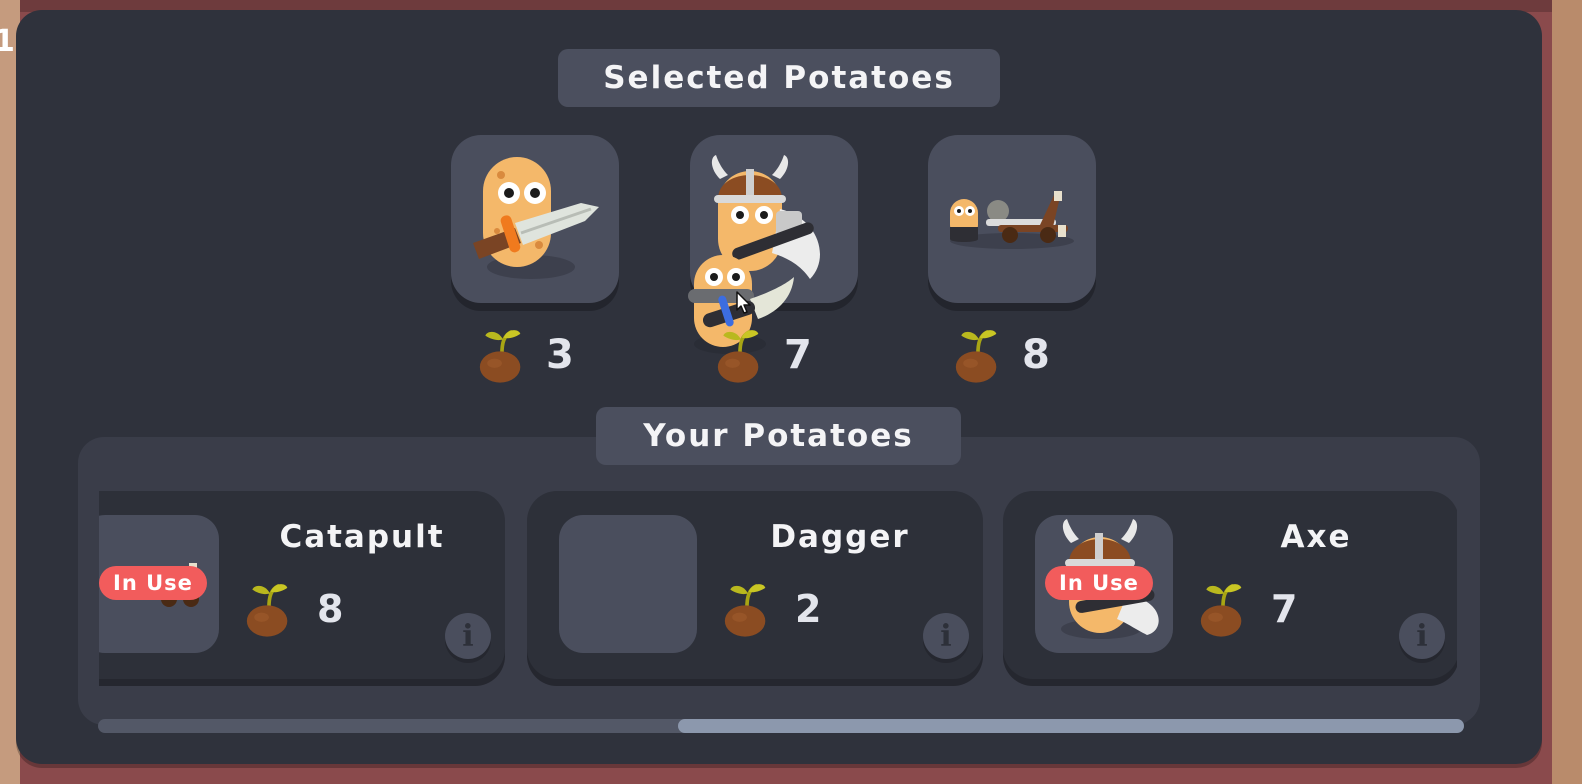  What do you see at coordinates (560, 355) in the screenshot?
I see `cost-value: 3` at bounding box center [560, 355].